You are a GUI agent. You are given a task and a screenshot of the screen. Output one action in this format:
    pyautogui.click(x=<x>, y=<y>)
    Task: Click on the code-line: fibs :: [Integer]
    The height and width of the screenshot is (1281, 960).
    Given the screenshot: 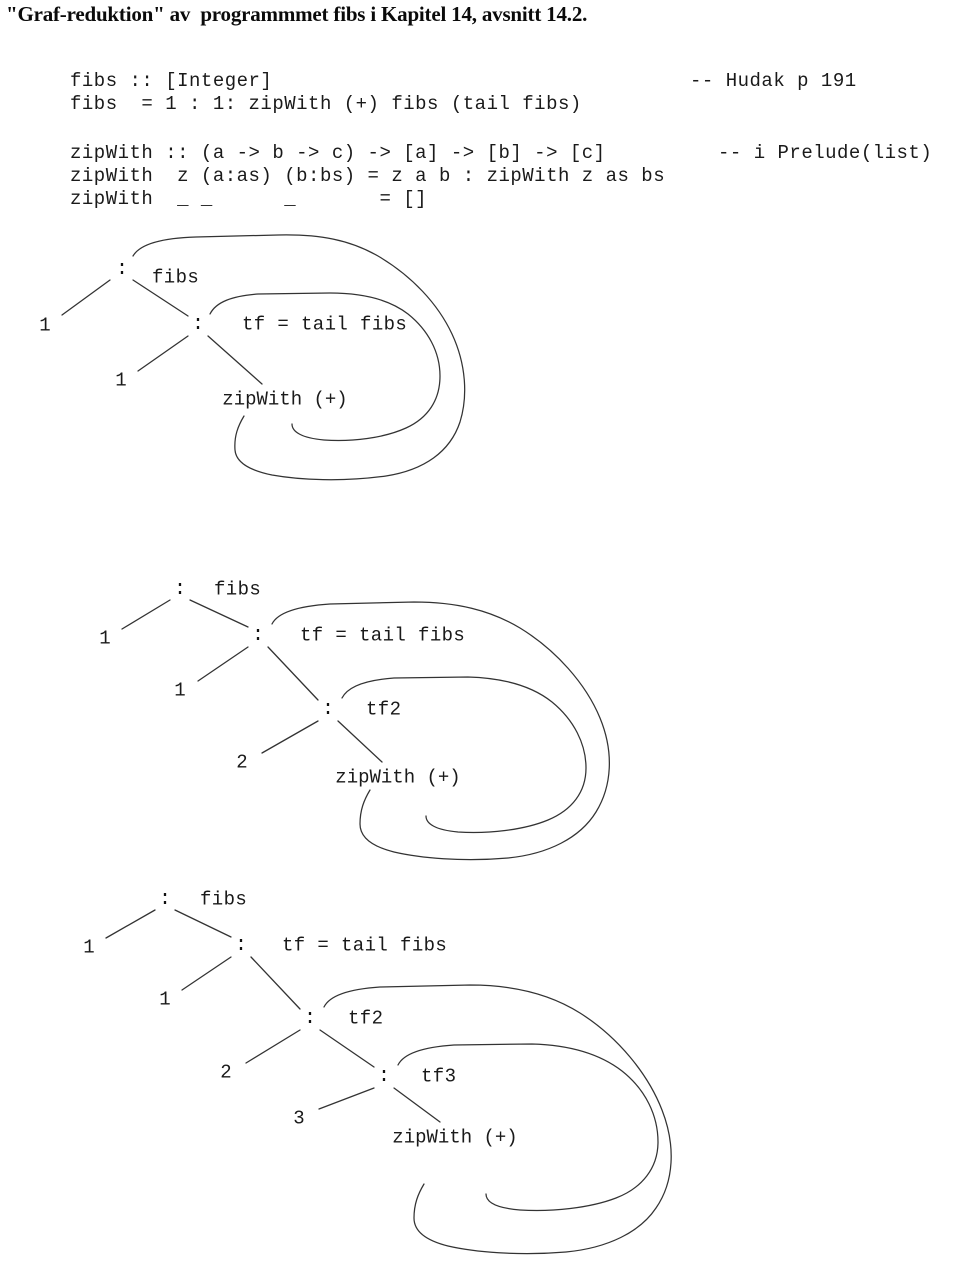 What is the action you would take?
    pyautogui.click(x=171, y=81)
    